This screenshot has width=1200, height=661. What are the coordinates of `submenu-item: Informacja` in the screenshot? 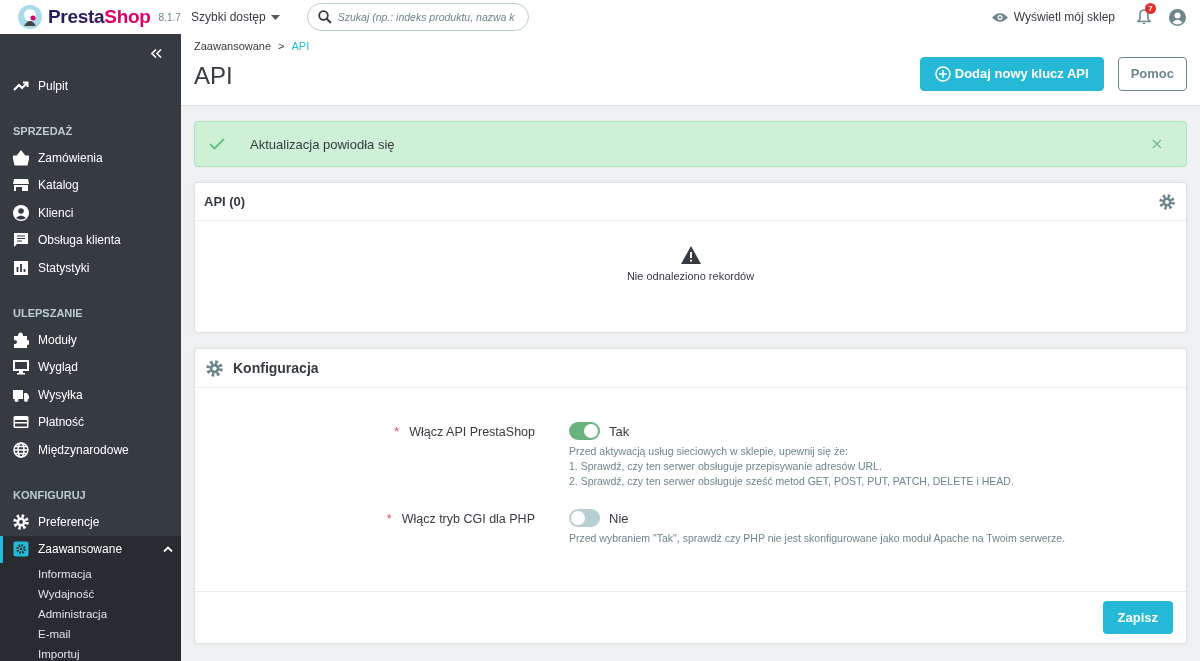 It's located at (90, 574).